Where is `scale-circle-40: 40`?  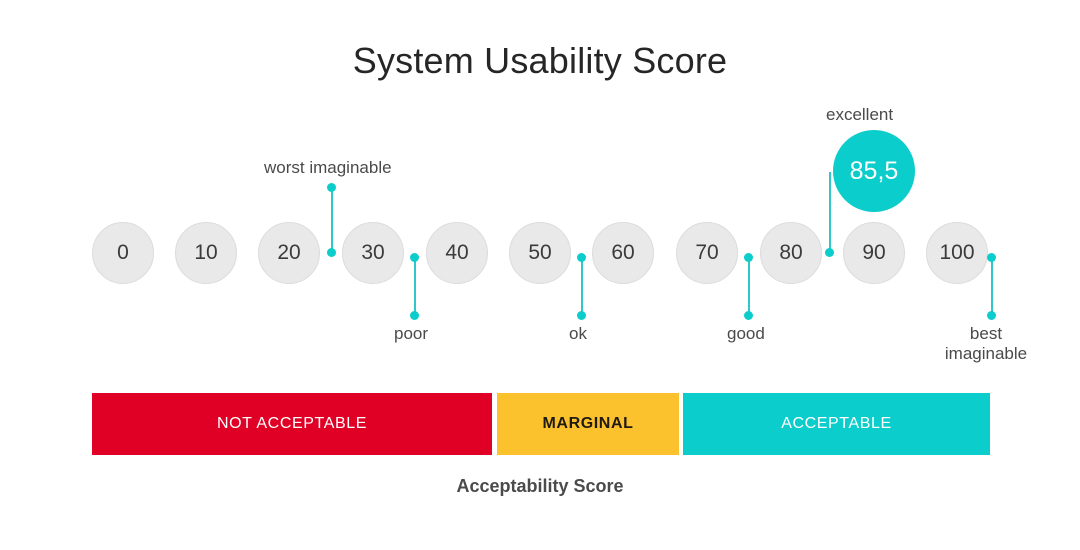 scale-circle-40: 40 is located at coordinates (457, 253).